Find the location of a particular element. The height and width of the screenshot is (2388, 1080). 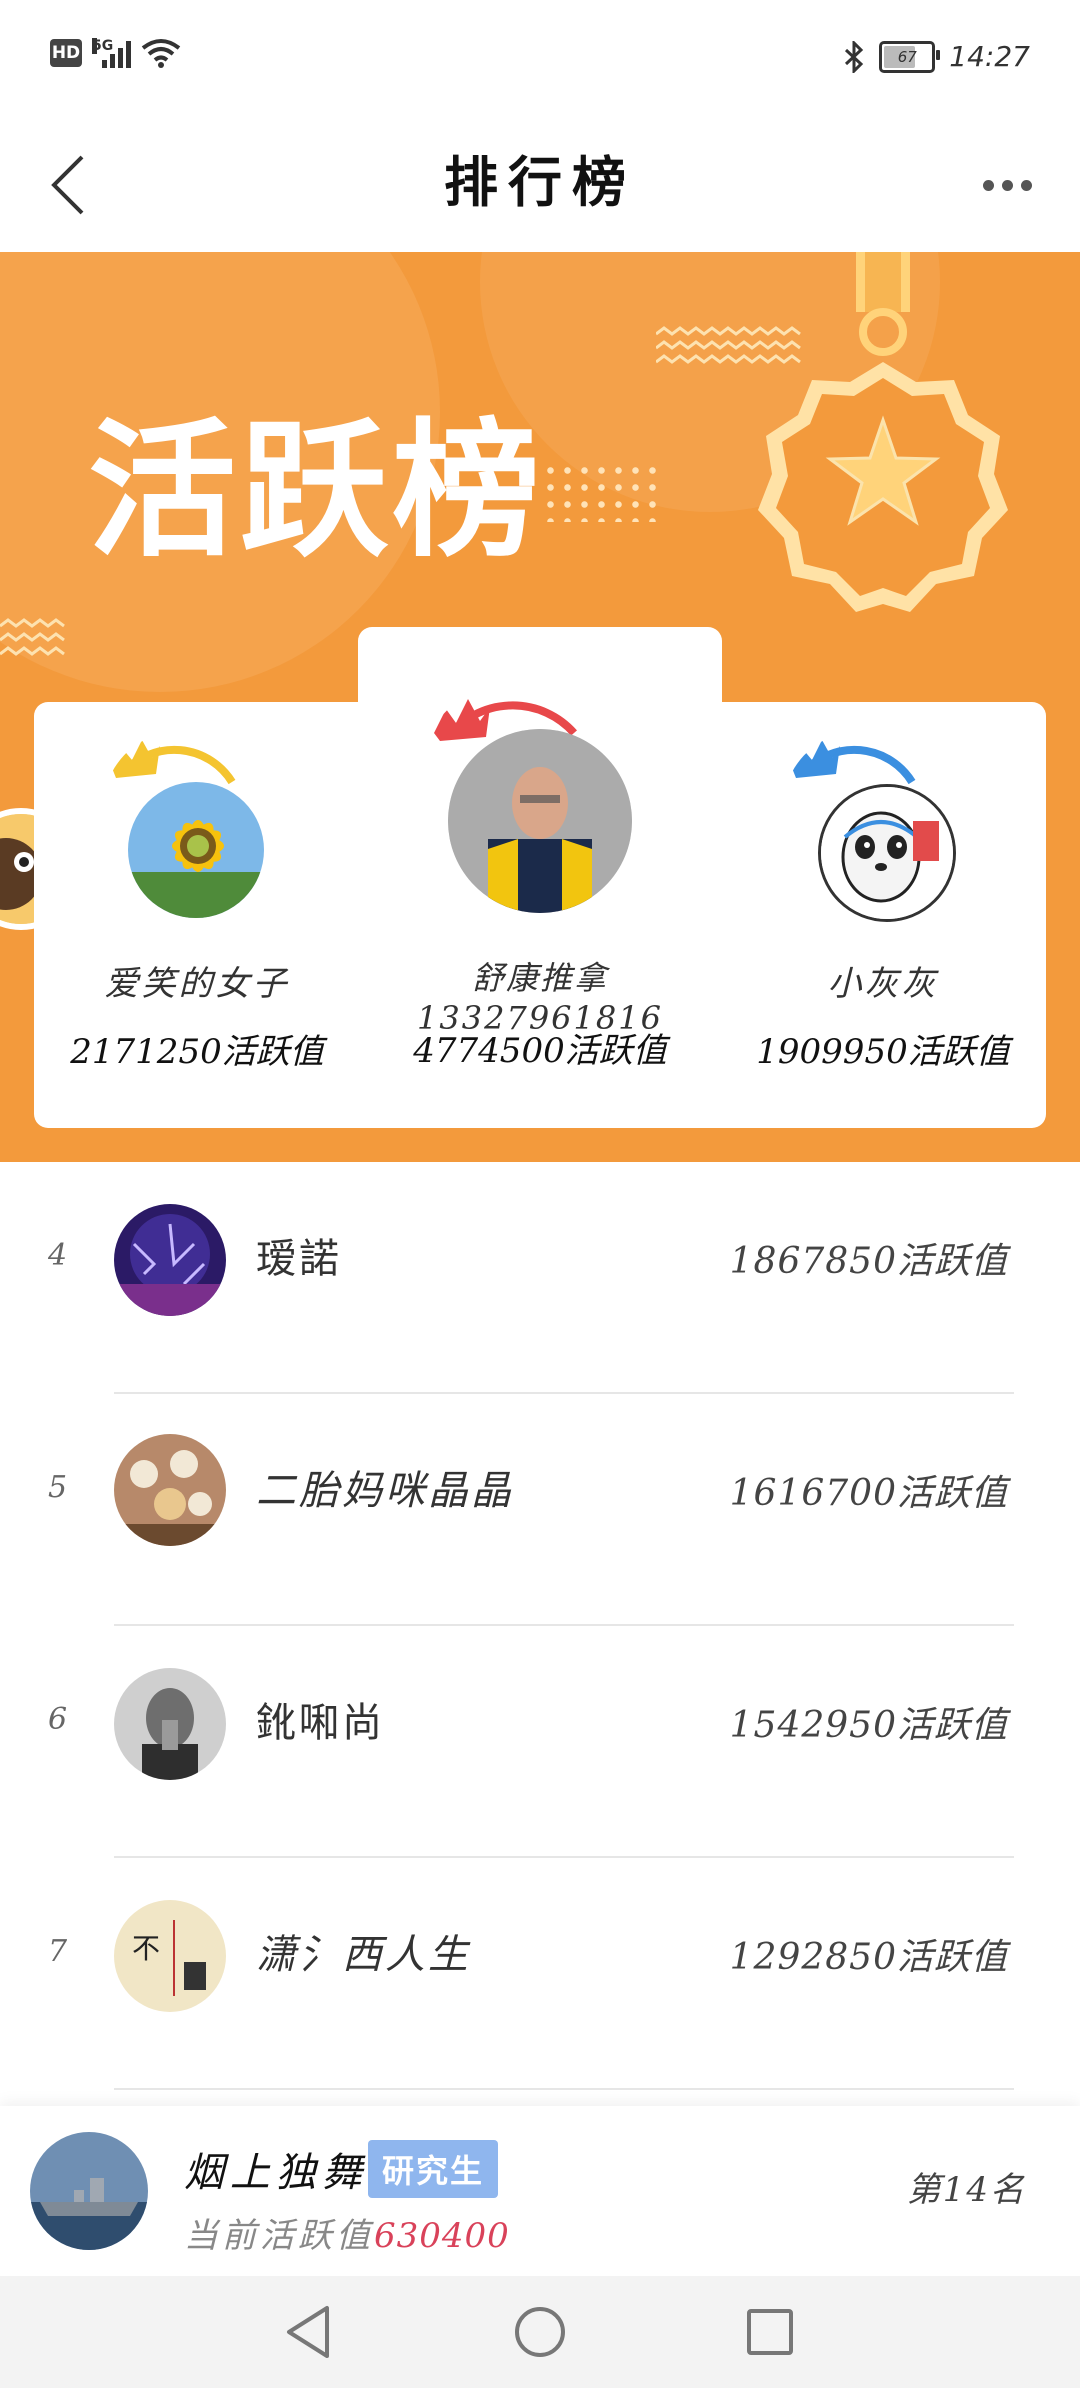

wifi-icon is located at coordinates (161, 53).